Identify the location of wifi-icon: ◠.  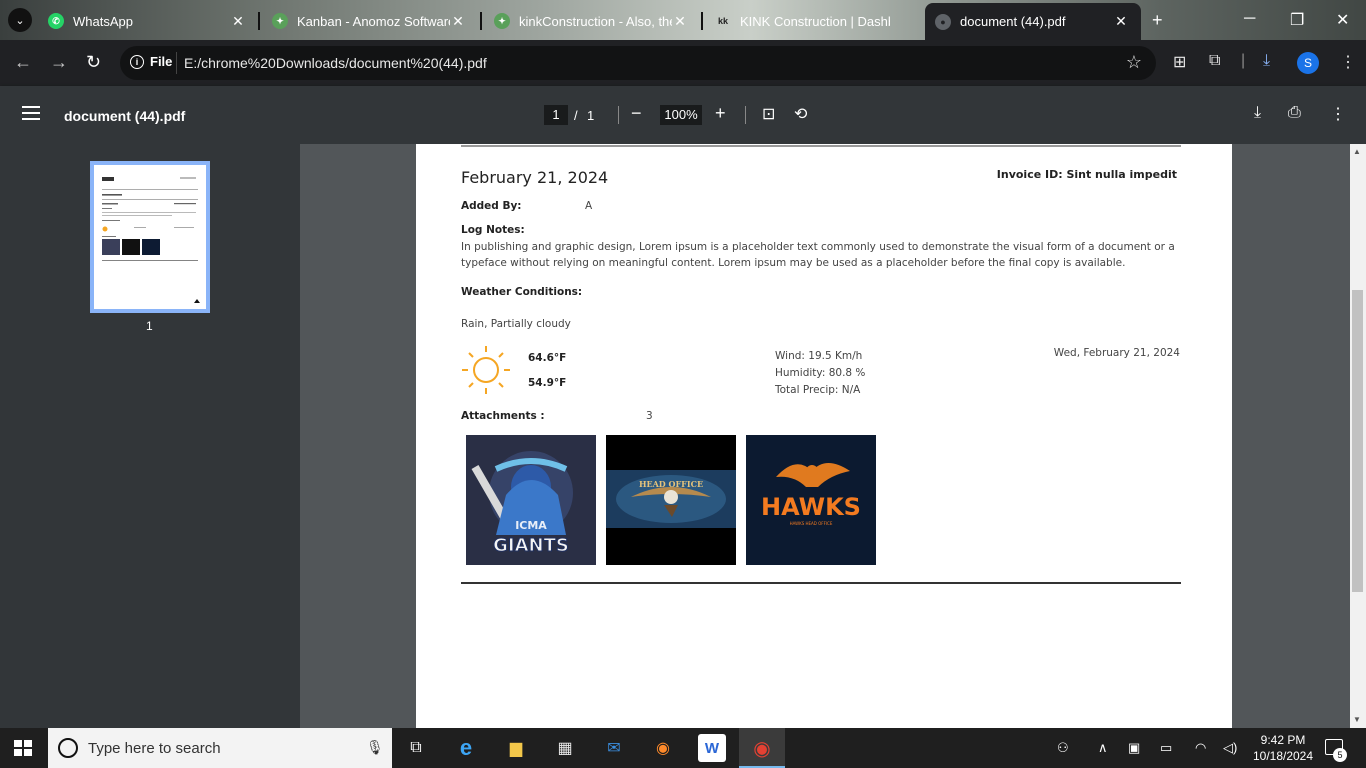
(1200, 748).